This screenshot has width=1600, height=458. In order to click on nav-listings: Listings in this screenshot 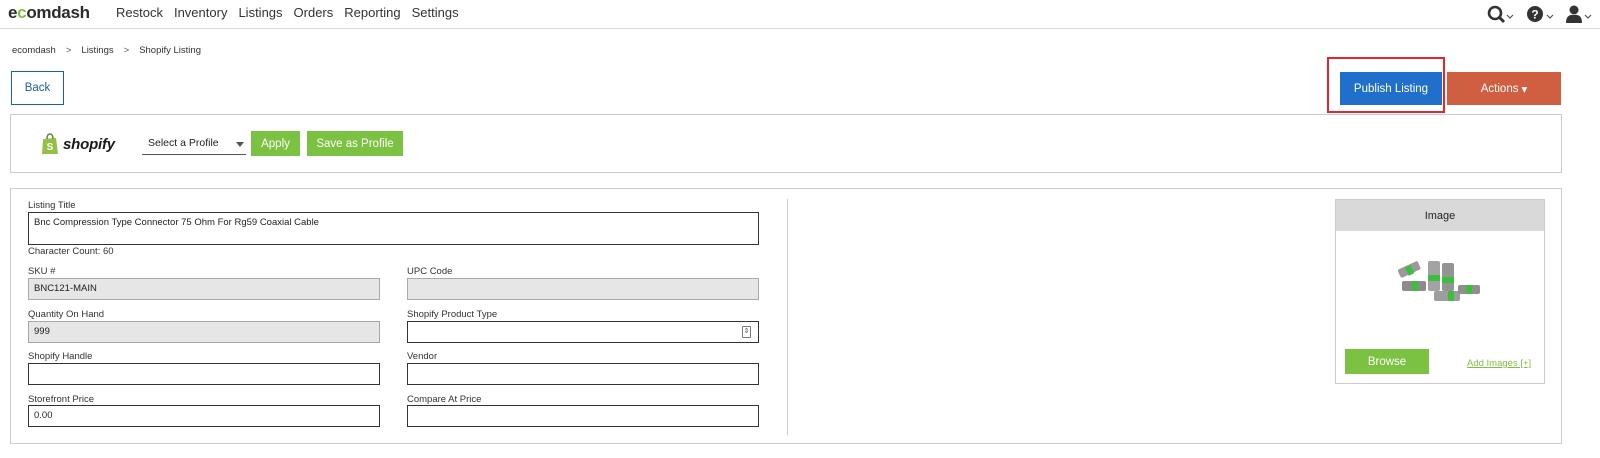, I will do `click(260, 13)`.